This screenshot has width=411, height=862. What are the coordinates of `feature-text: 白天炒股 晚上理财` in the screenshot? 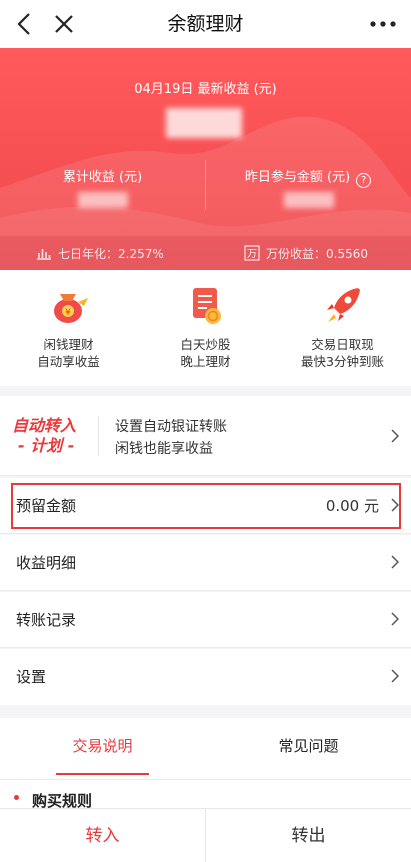 It's located at (205, 353).